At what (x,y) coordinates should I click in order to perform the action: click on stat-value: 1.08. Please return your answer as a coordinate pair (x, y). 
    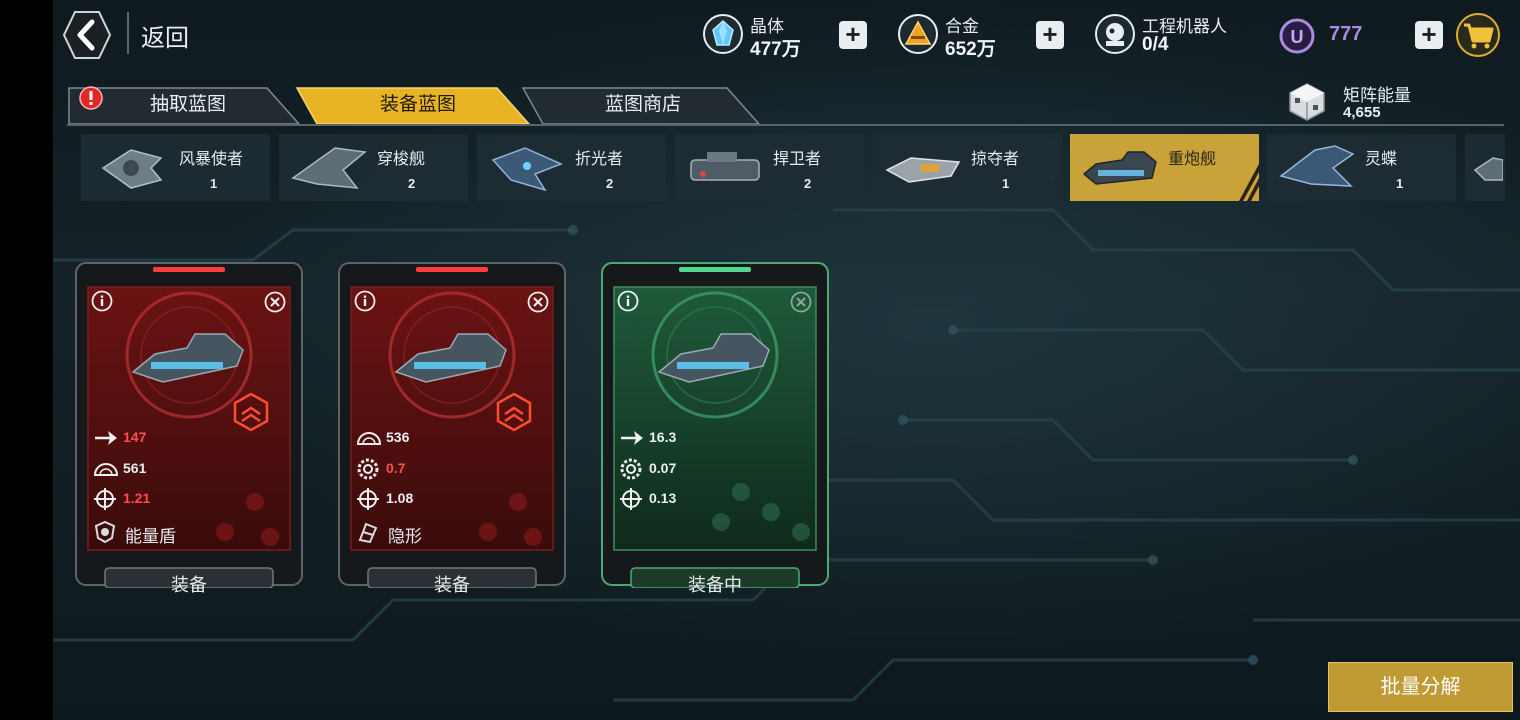
    Looking at the image, I should click on (400, 498).